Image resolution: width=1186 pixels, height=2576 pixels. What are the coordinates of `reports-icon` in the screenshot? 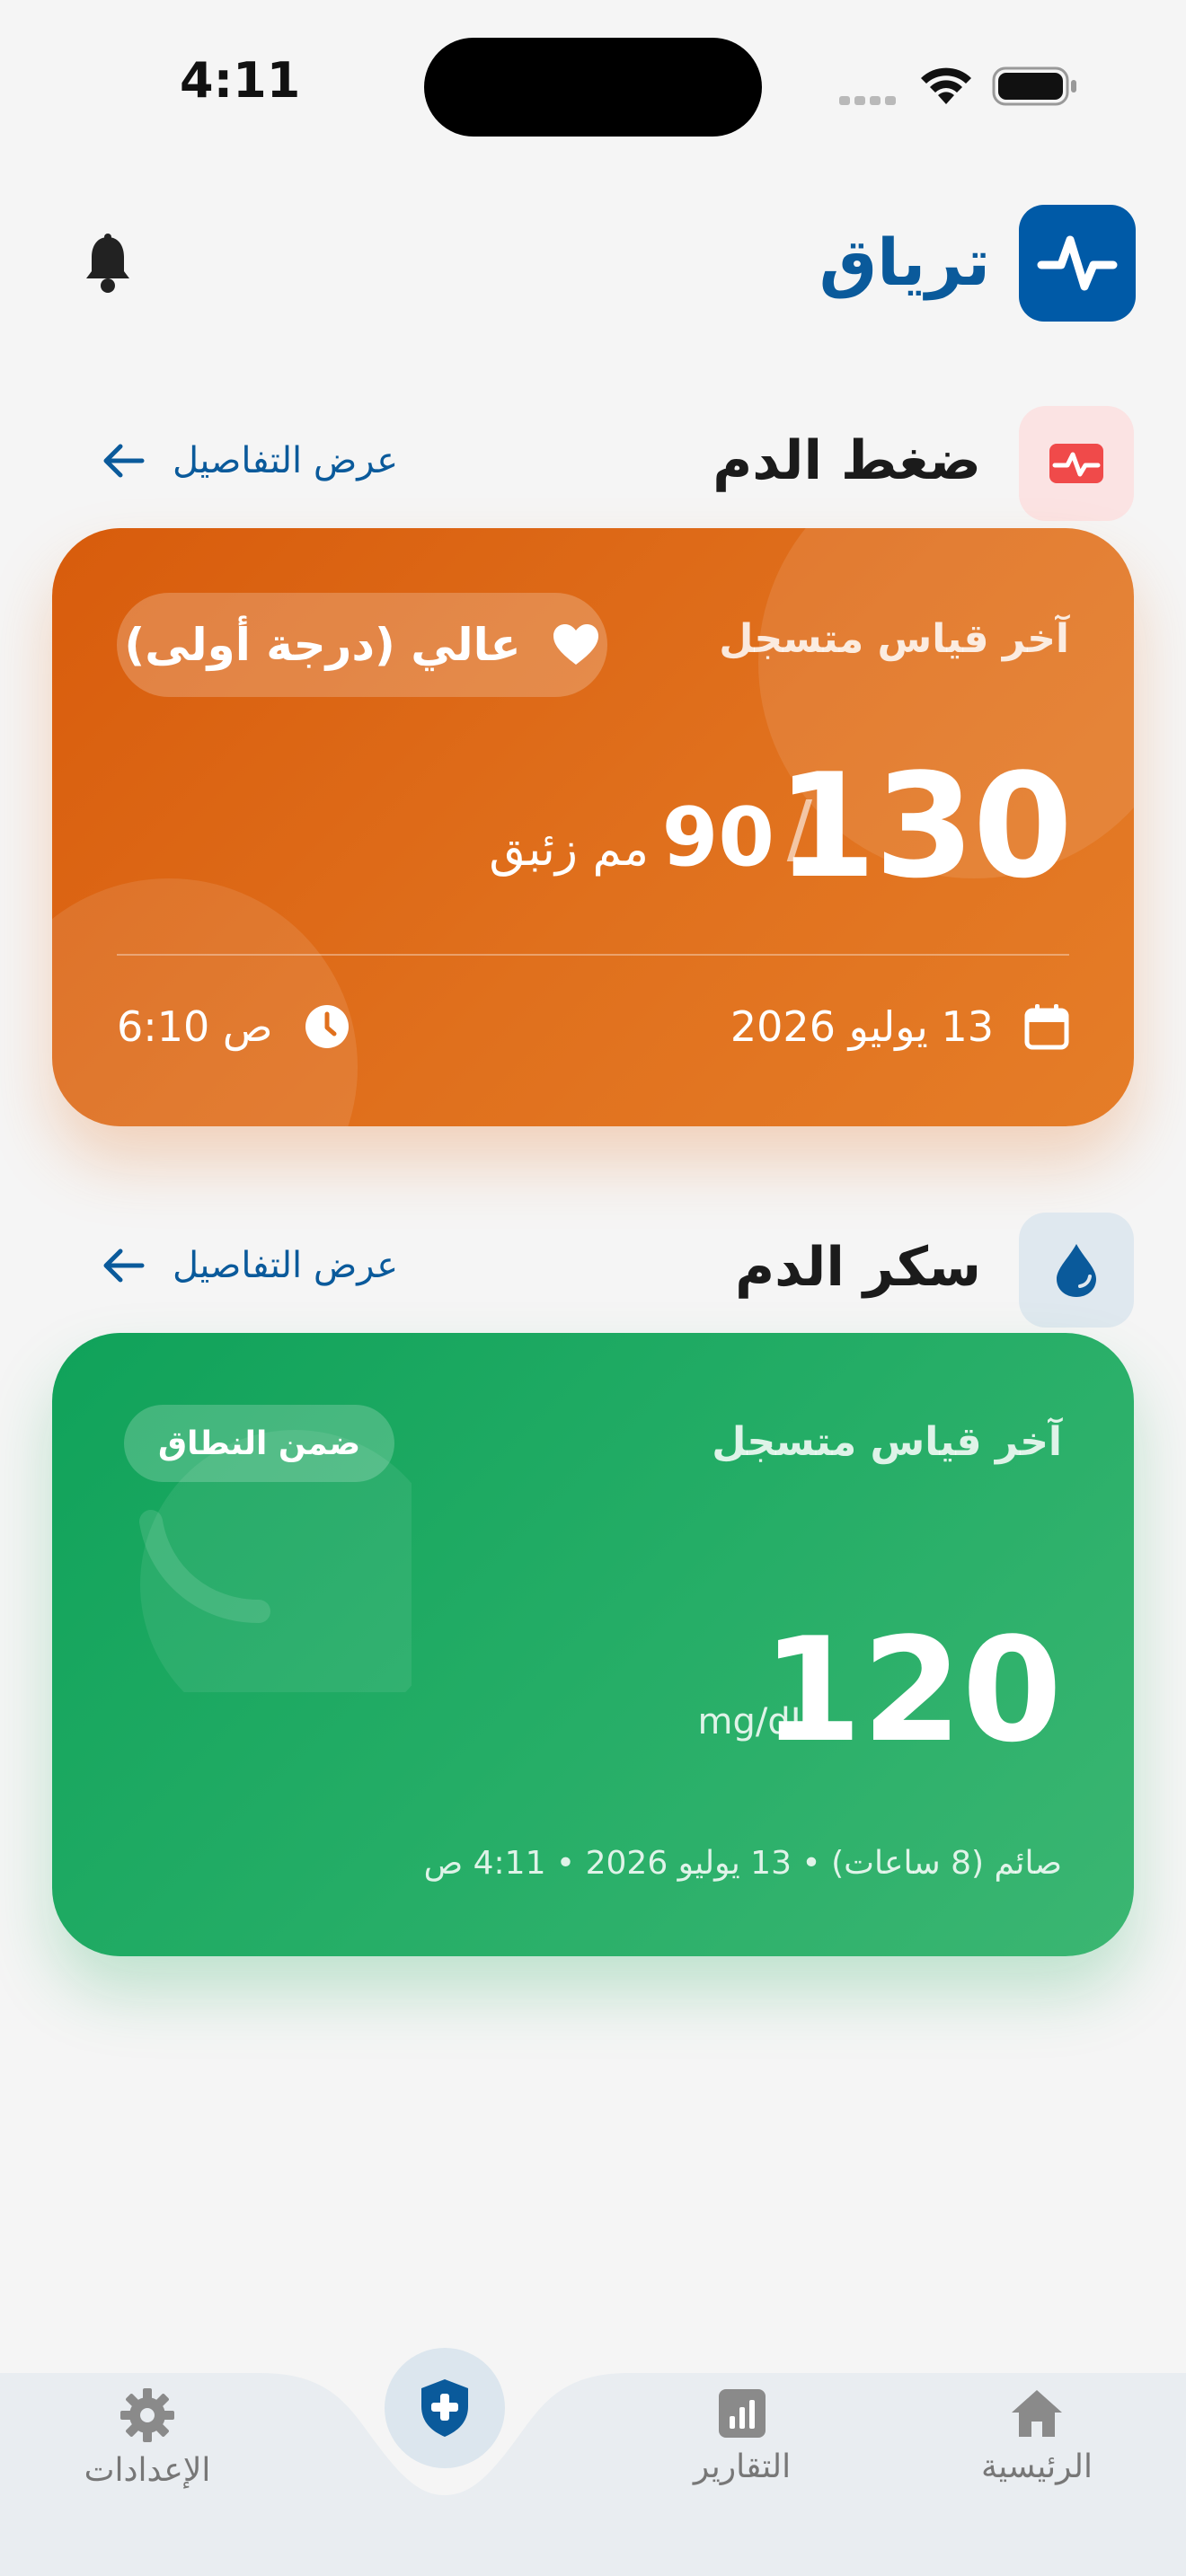 It's located at (742, 2413).